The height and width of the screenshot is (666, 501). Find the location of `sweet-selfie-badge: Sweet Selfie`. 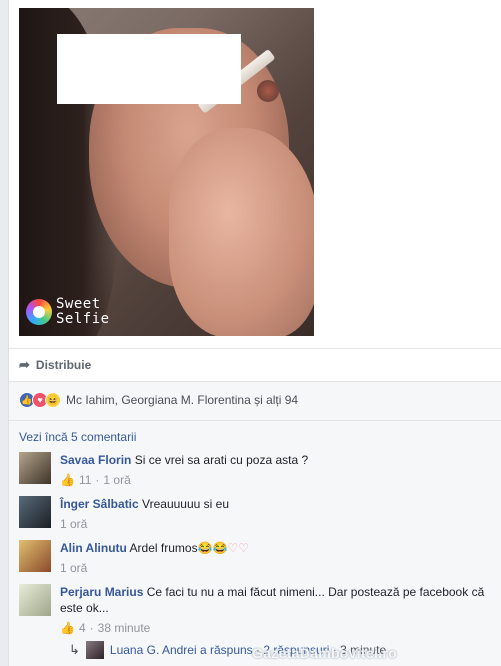

sweet-selfie-badge: Sweet Selfie is located at coordinates (68, 312).